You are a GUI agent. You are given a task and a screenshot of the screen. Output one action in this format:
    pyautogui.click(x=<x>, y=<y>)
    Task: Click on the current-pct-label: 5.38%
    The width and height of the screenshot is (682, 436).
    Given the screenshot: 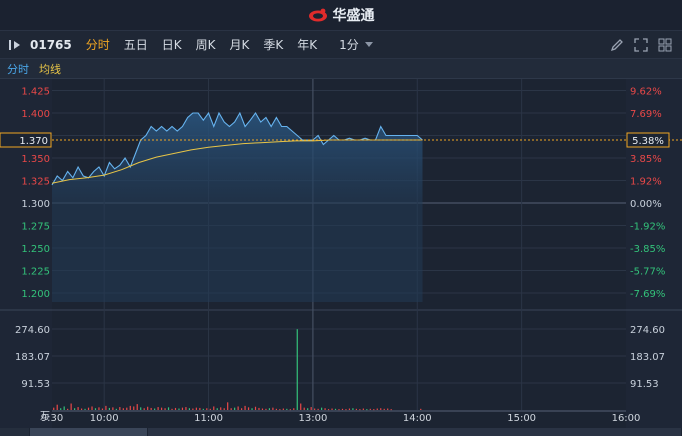 What is the action you would take?
    pyautogui.click(x=648, y=141)
    